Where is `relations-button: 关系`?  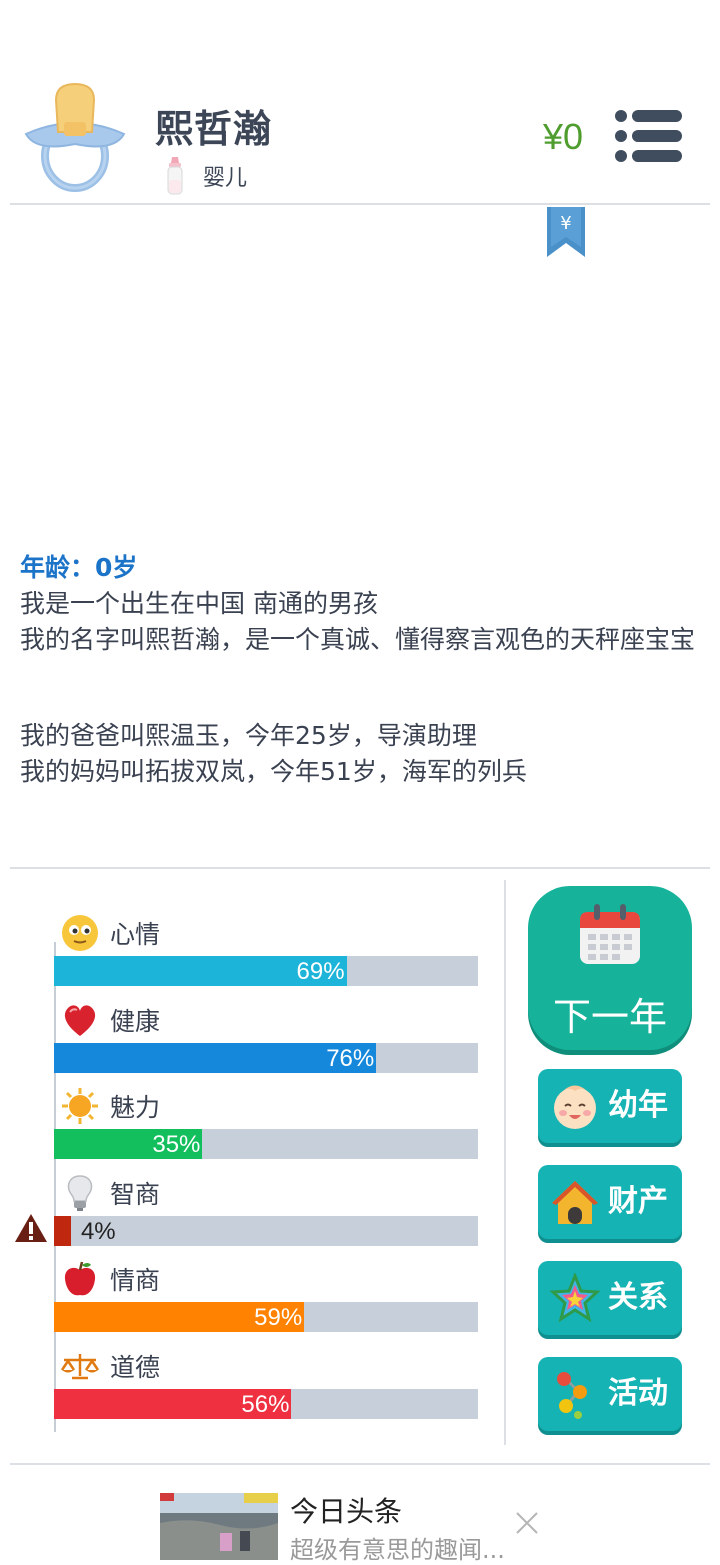
relations-button: 关系 is located at coordinates (610, 1298).